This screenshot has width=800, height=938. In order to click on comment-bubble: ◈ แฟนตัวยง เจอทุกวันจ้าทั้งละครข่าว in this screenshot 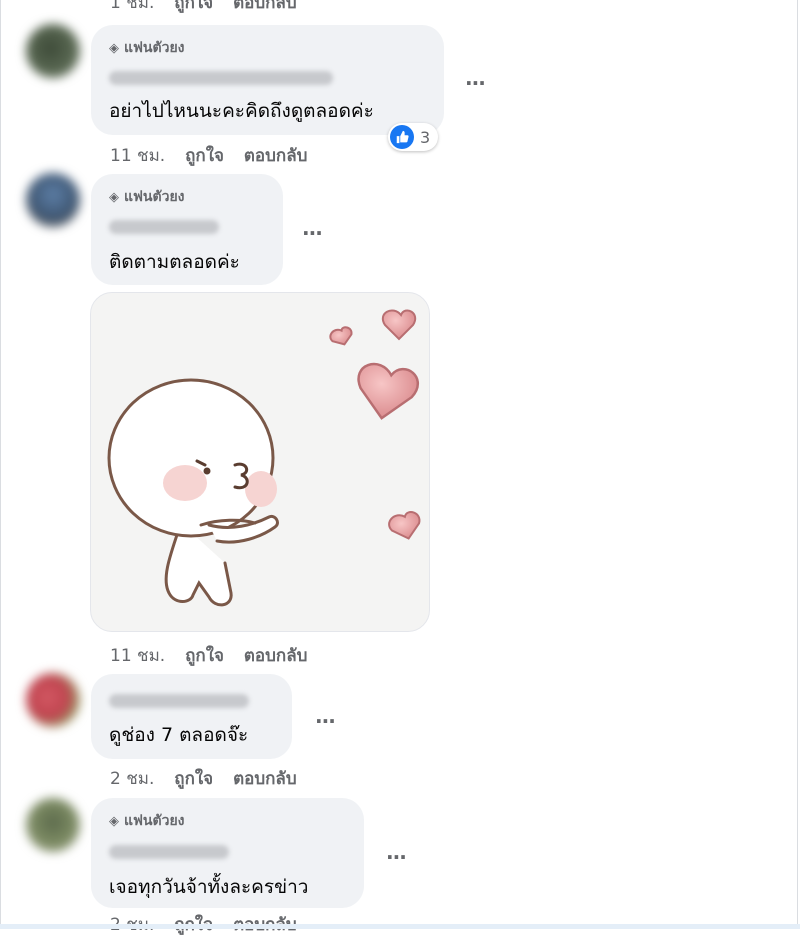, I will do `click(227, 853)`.